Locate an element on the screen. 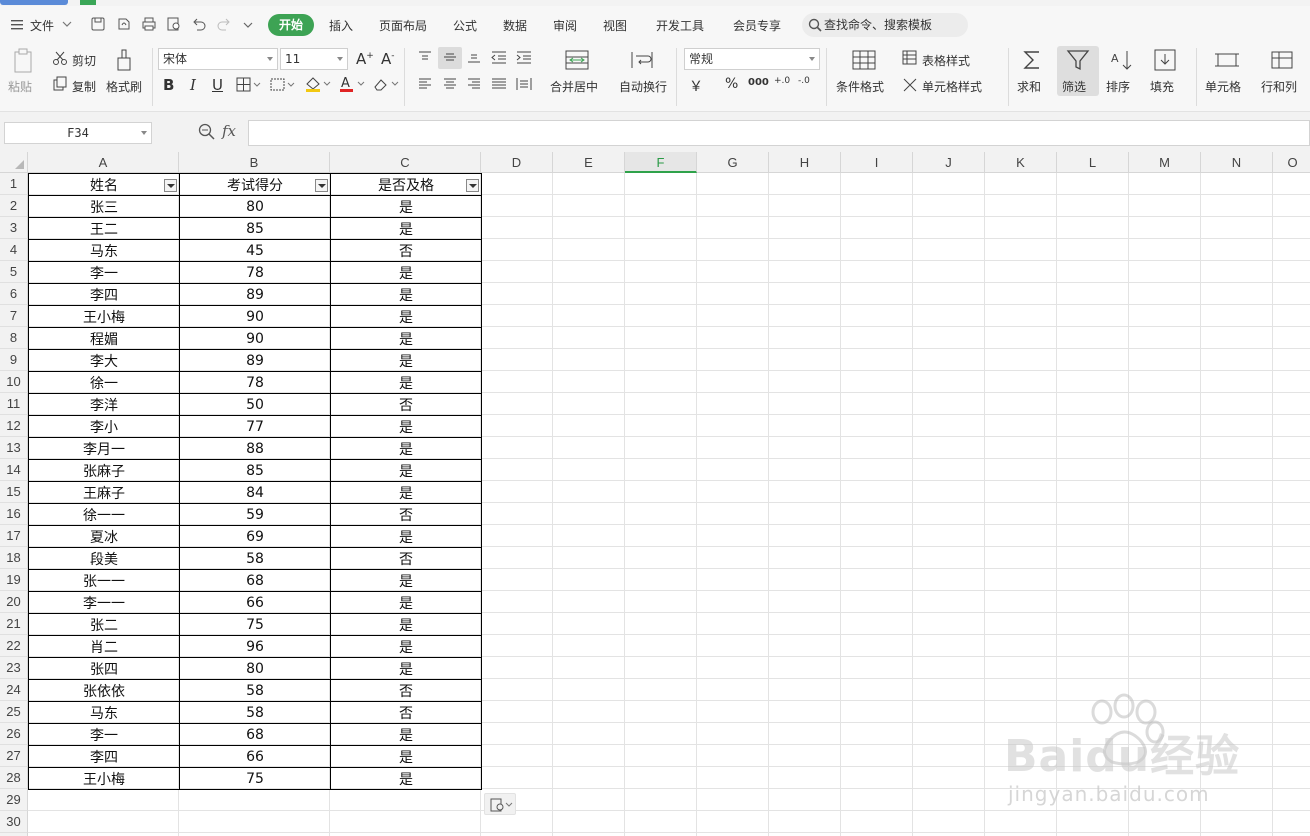 The height and width of the screenshot is (836, 1310). merge-center-button: 合并居中 is located at coordinates (574, 86).